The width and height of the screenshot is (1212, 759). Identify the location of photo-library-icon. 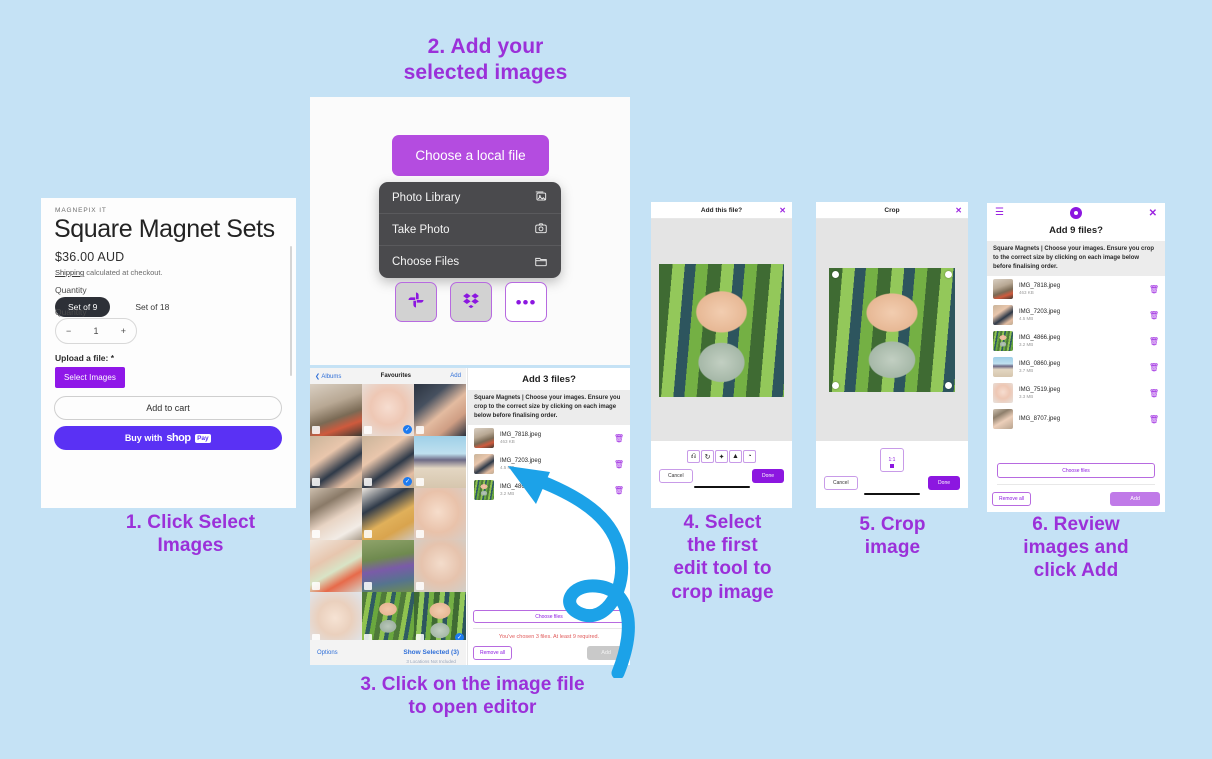
(541, 197).